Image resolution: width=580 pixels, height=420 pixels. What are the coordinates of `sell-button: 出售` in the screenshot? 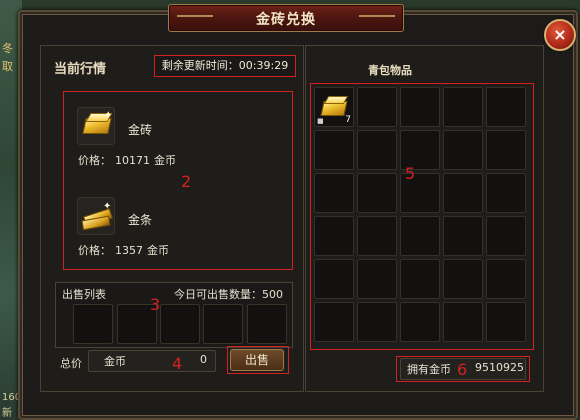 It's located at (257, 360).